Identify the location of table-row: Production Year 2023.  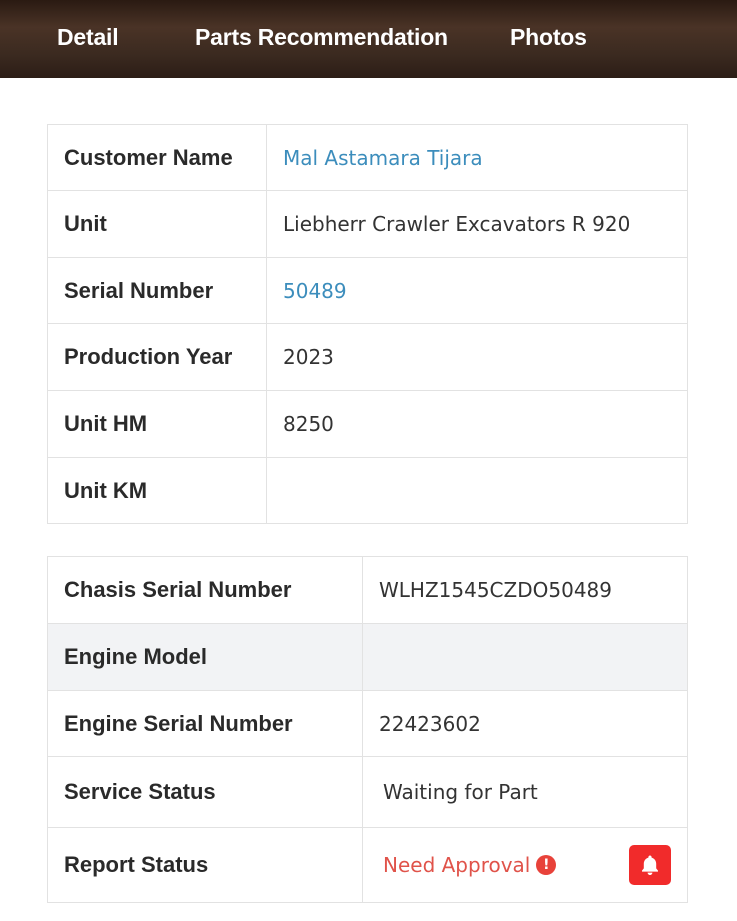
(367, 357).